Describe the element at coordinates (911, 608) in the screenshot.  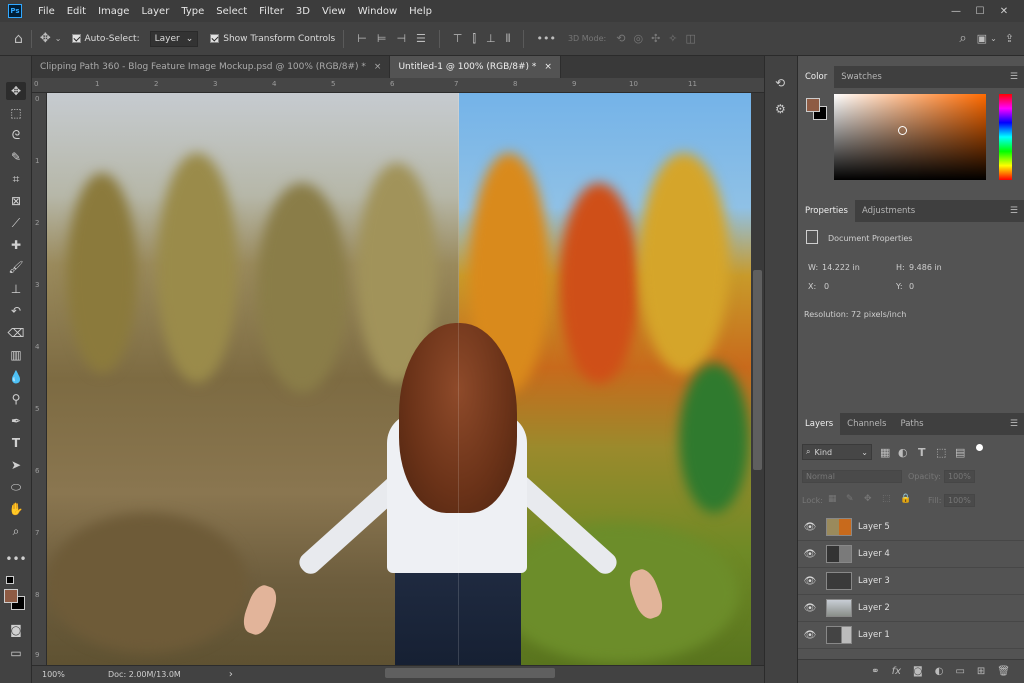
I see `layer-row: 👁 Layer 2` at that location.